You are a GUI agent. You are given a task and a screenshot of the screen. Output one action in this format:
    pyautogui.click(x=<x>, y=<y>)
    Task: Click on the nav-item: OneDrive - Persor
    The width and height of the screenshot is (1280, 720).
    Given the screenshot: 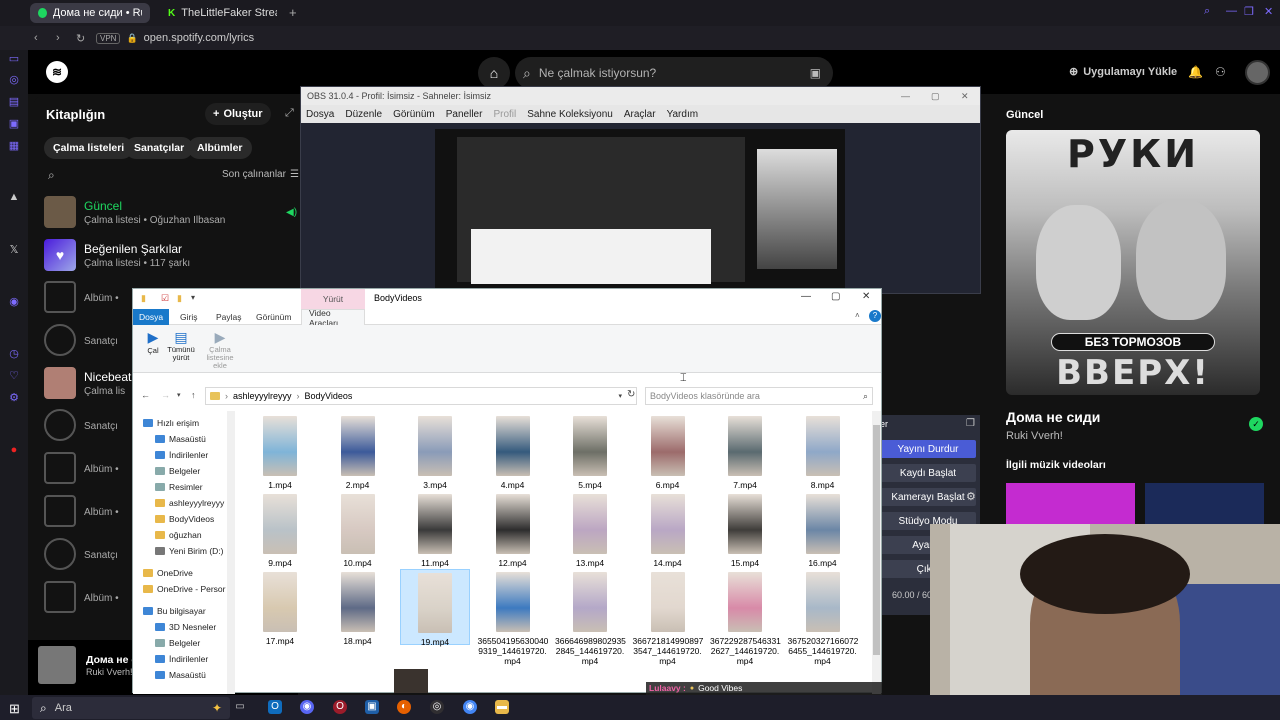 What is the action you would take?
    pyautogui.click(x=184, y=589)
    